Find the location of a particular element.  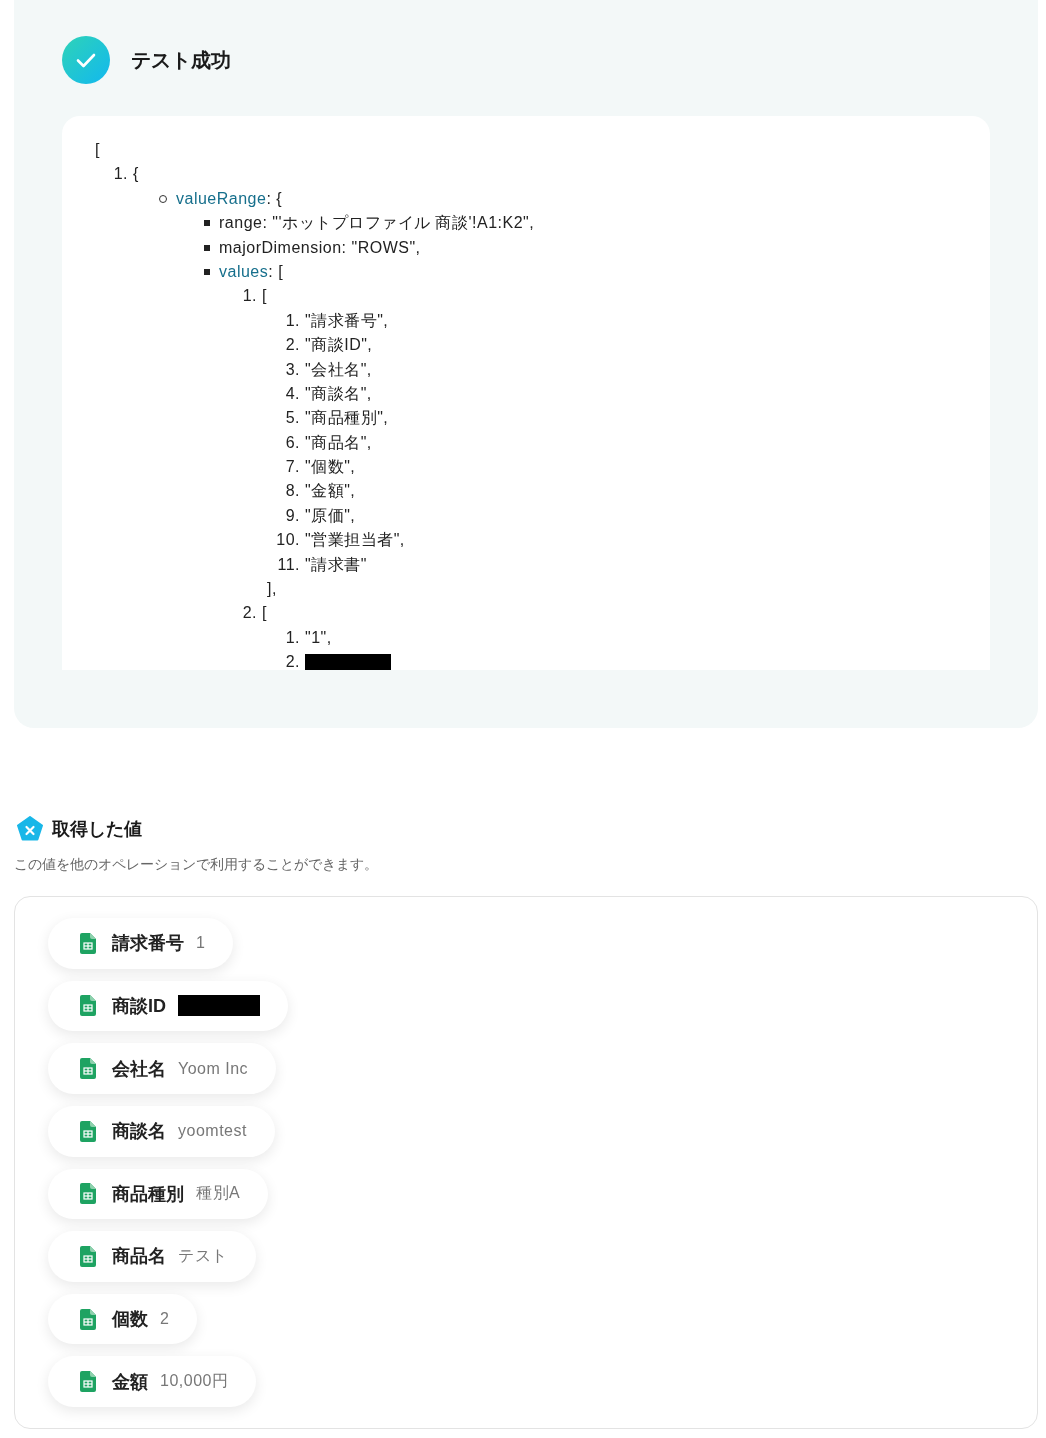

section-title: 取得した値 is located at coordinates (97, 829).